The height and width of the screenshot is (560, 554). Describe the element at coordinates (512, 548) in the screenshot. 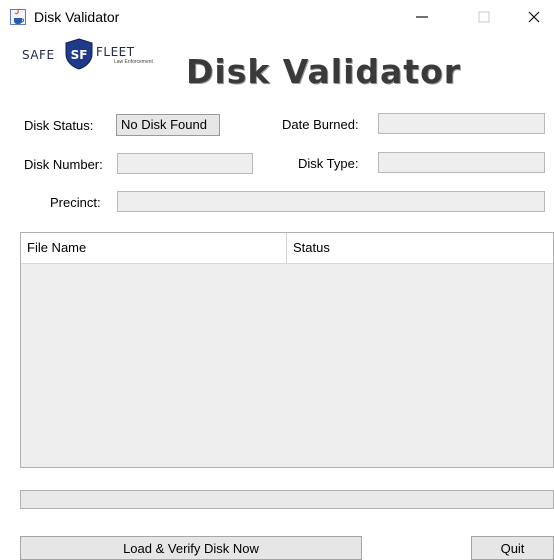

I see `quit-button: Quit` at that location.